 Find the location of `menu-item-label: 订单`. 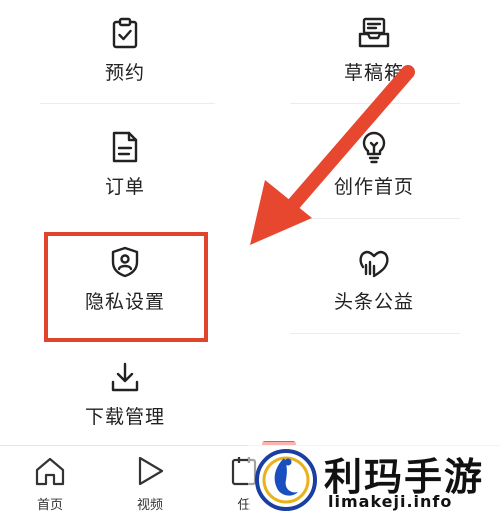

menu-item-label: 订单 is located at coordinates (124, 187).